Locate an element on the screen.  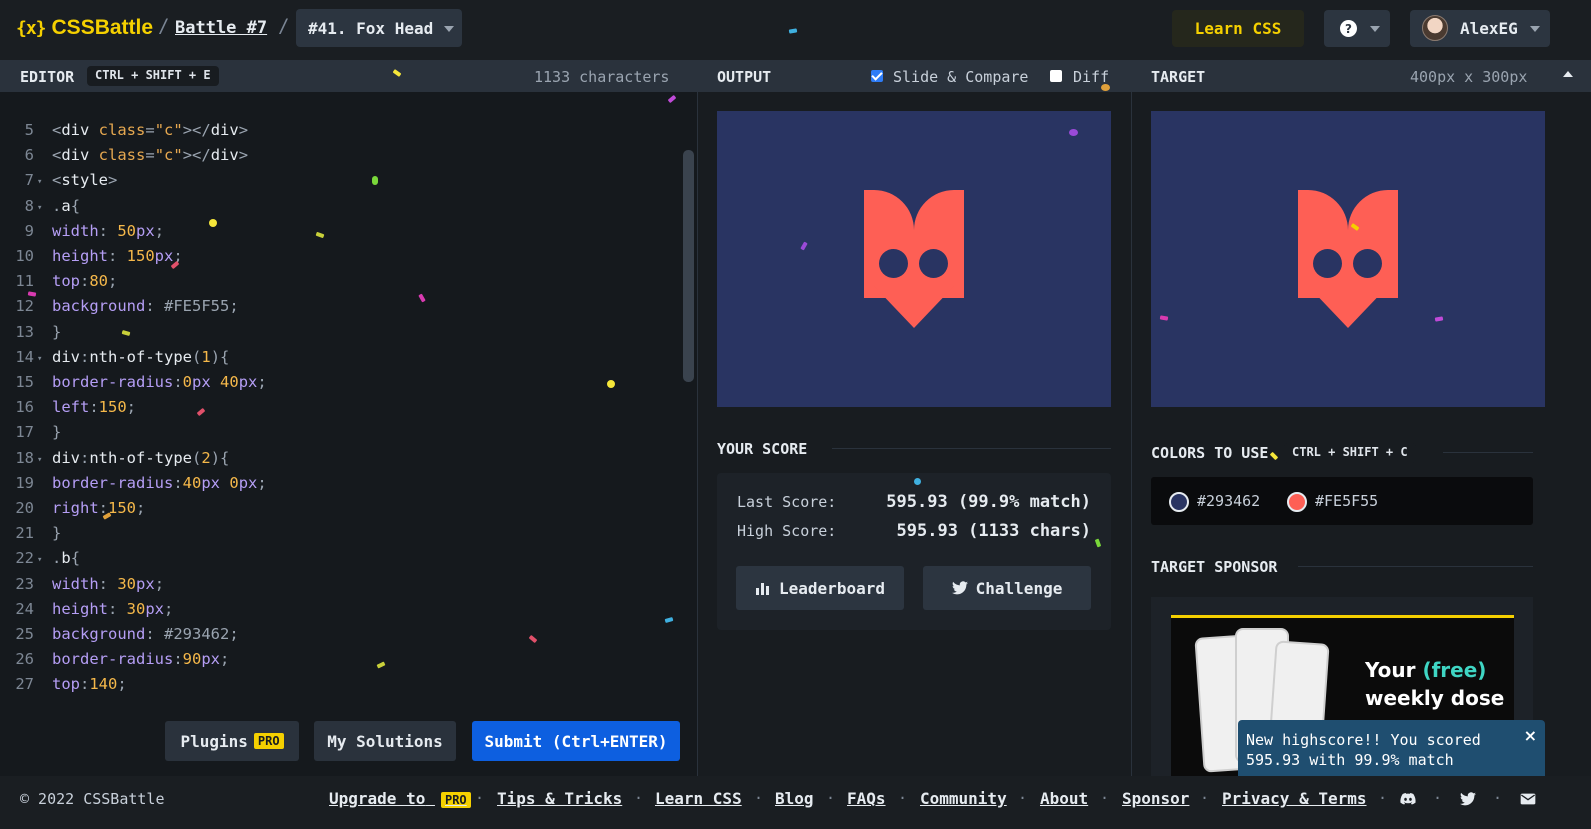
twitter-icon is located at coordinates (1468, 799).